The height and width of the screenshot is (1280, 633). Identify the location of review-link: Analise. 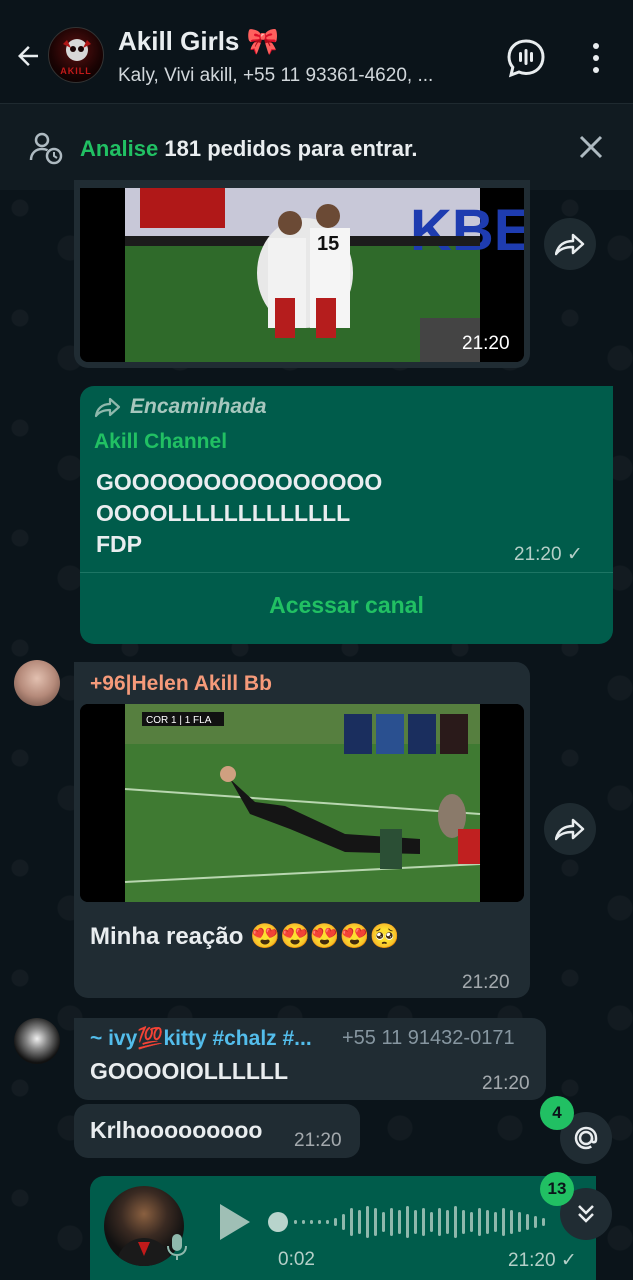
(119, 148).